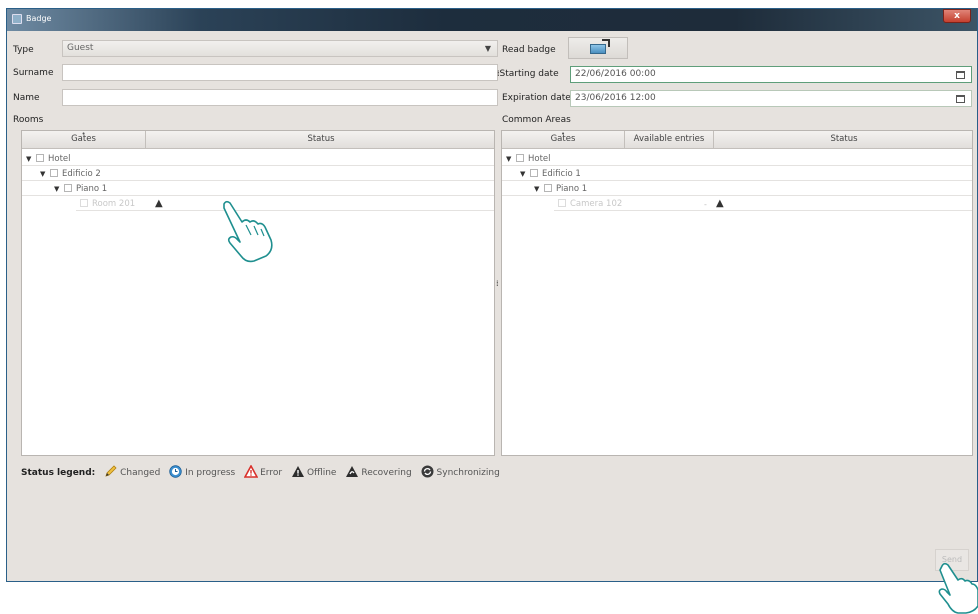  I want to click on pencil-icon, so click(110, 471).